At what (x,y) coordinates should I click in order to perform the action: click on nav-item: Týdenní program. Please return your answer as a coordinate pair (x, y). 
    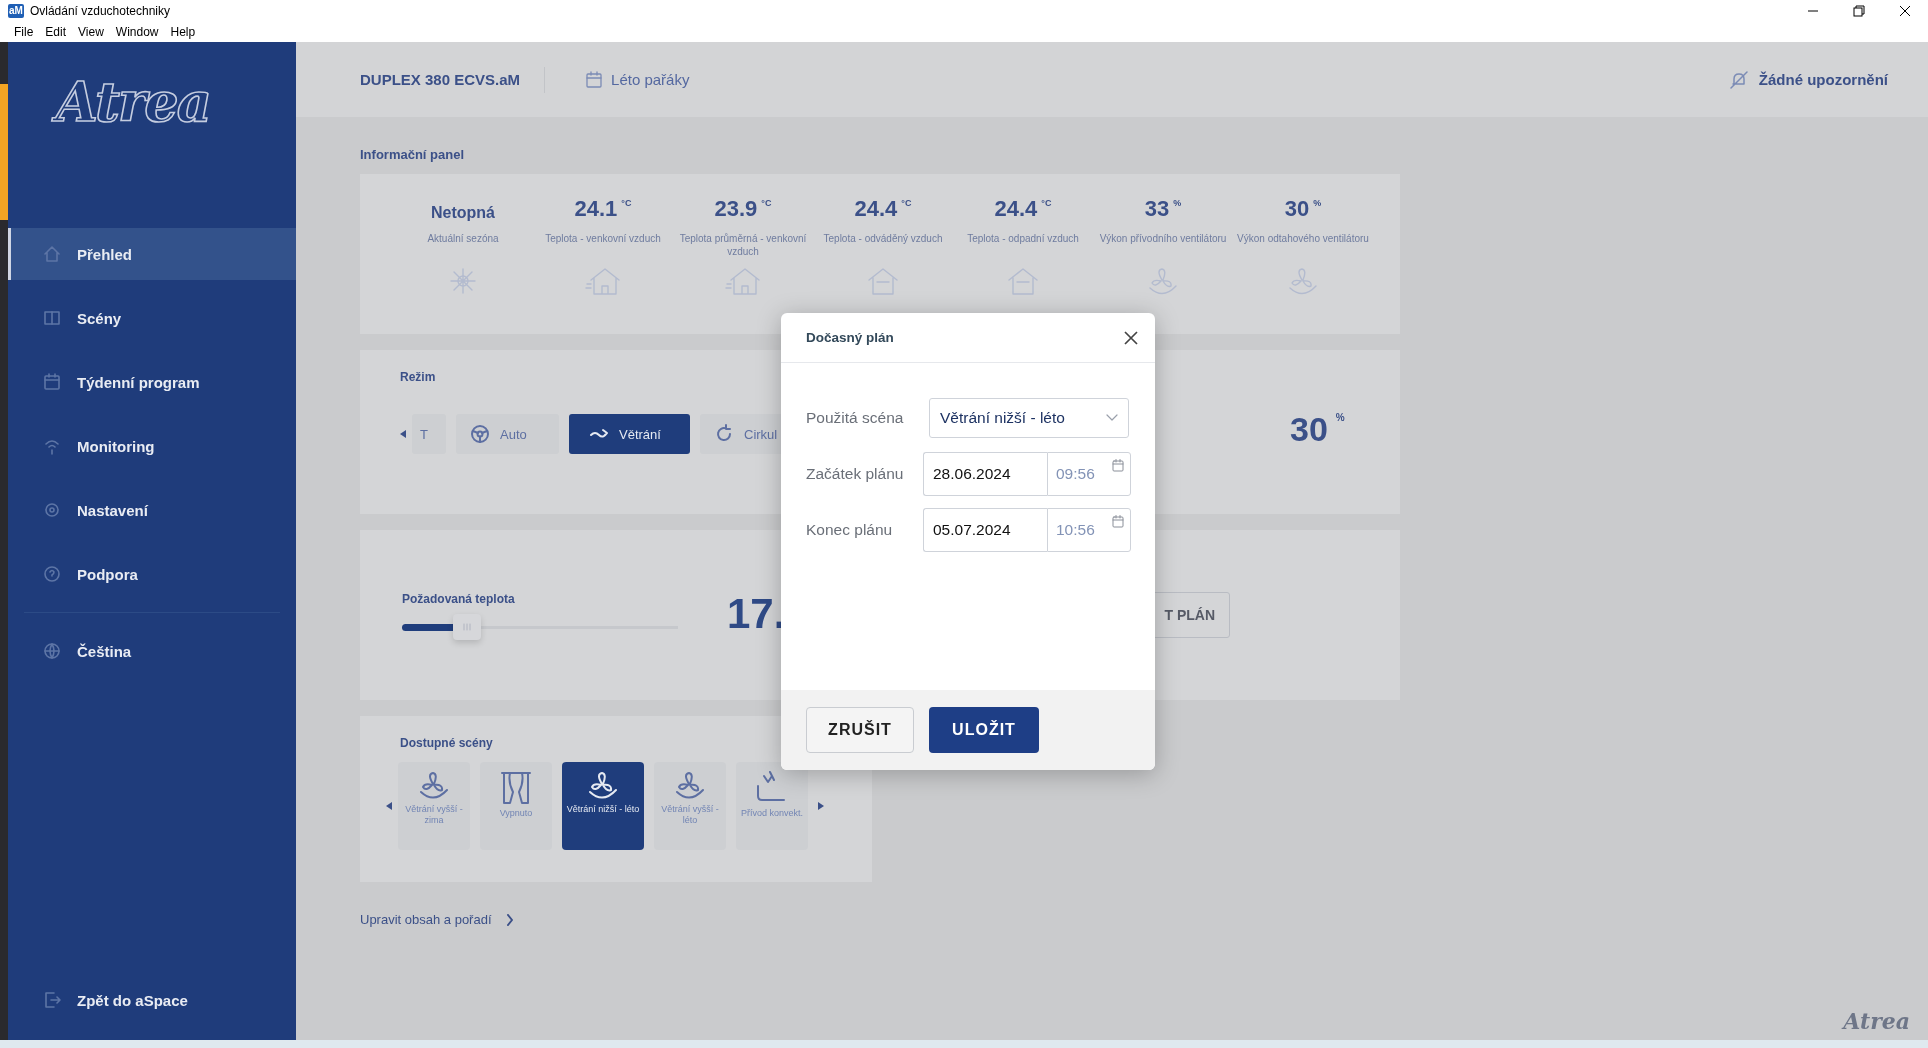
    Looking at the image, I should click on (152, 382).